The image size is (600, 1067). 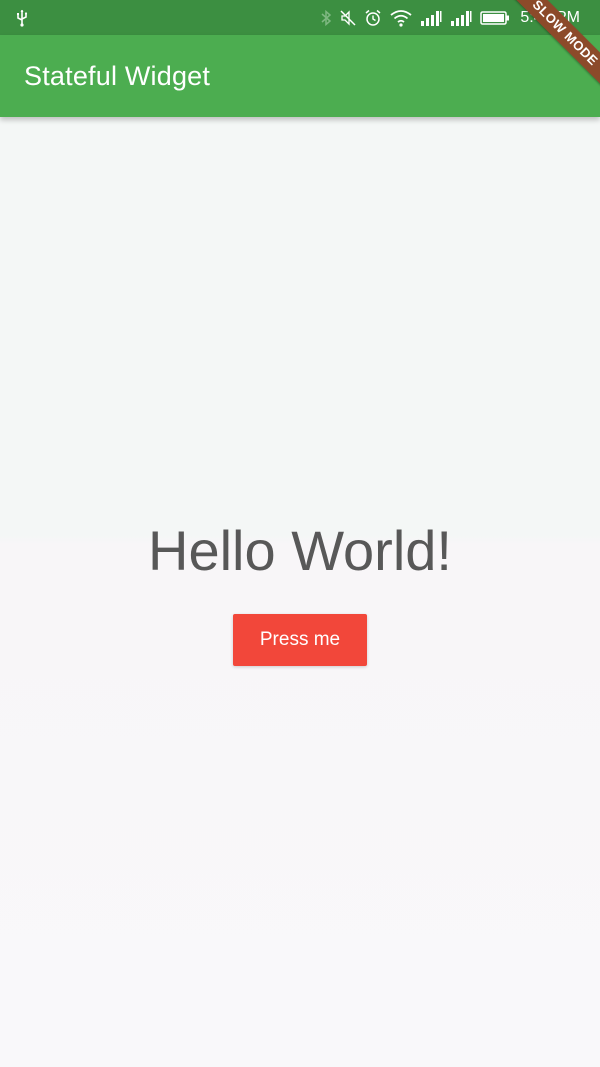 What do you see at coordinates (495, 18) in the screenshot?
I see `battery-icon` at bounding box center [495, 18].